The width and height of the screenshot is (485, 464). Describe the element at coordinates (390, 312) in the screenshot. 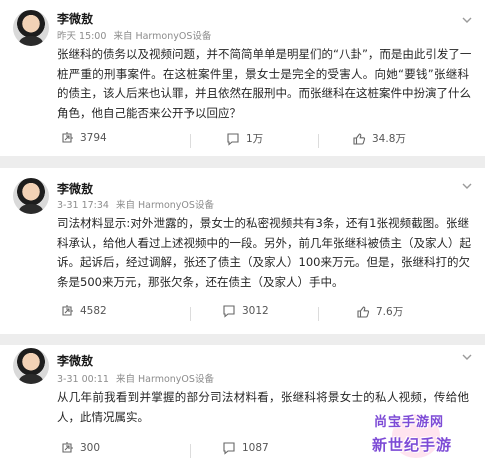

I see `like-count: 7.6万` at that location.